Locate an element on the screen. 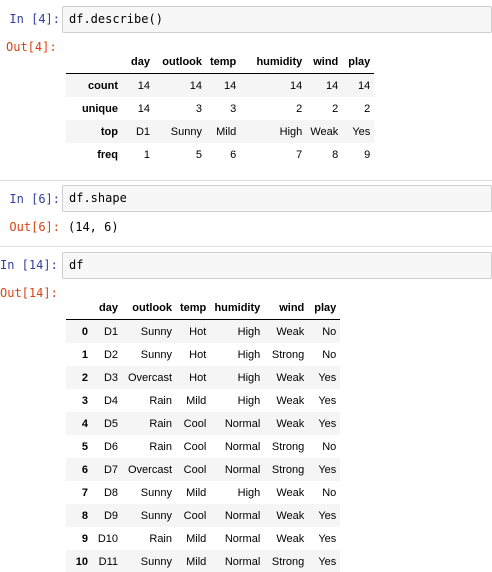 This screenshot has width=492, height=572. table-cell: 7 is located at coordinates (299, 154).